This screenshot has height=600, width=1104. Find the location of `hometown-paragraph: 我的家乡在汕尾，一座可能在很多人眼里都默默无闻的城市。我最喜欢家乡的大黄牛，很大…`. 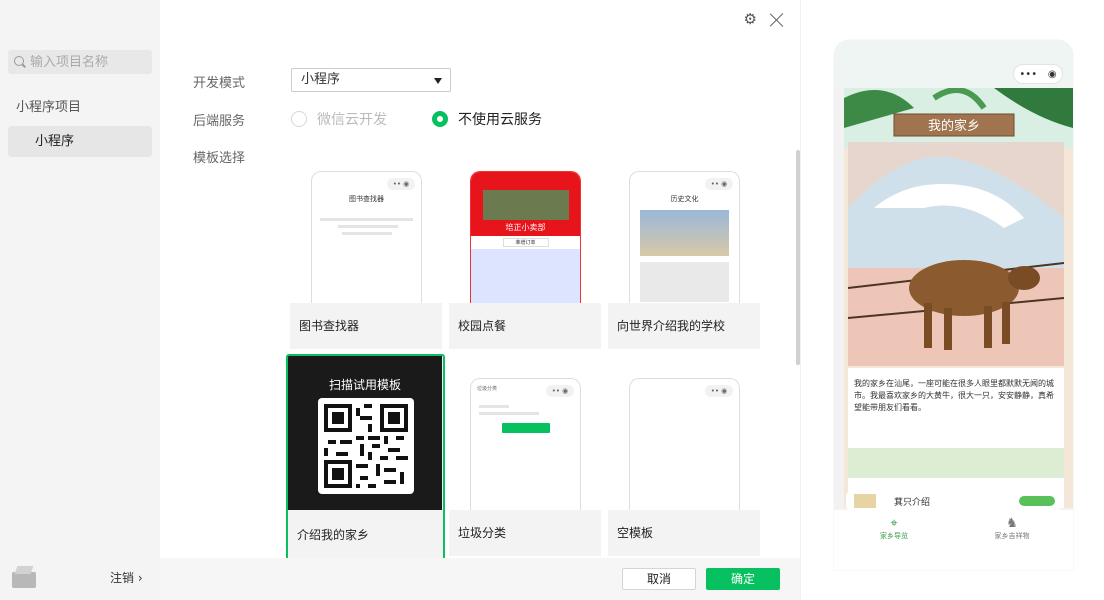

hometown-paragraph: 我的家乡在汕尾，一座可能在很多人眼里都默默无闻的城市。我最喜欢家乡的大黄牛，很大… is located at coordinates (954, 395).